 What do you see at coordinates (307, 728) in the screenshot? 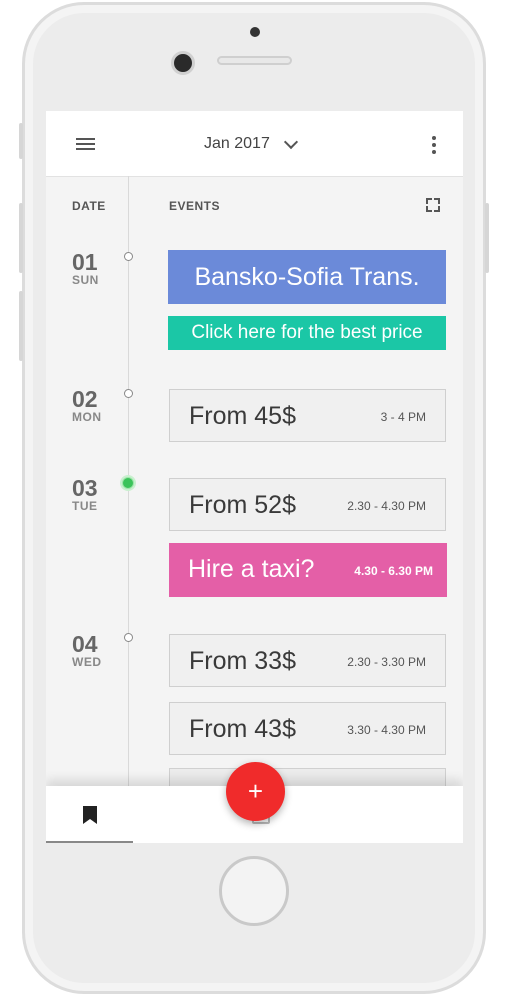
I see `event-card: From 43$ 3.30 - 4.30 PM` at bounding box center [307, 728].